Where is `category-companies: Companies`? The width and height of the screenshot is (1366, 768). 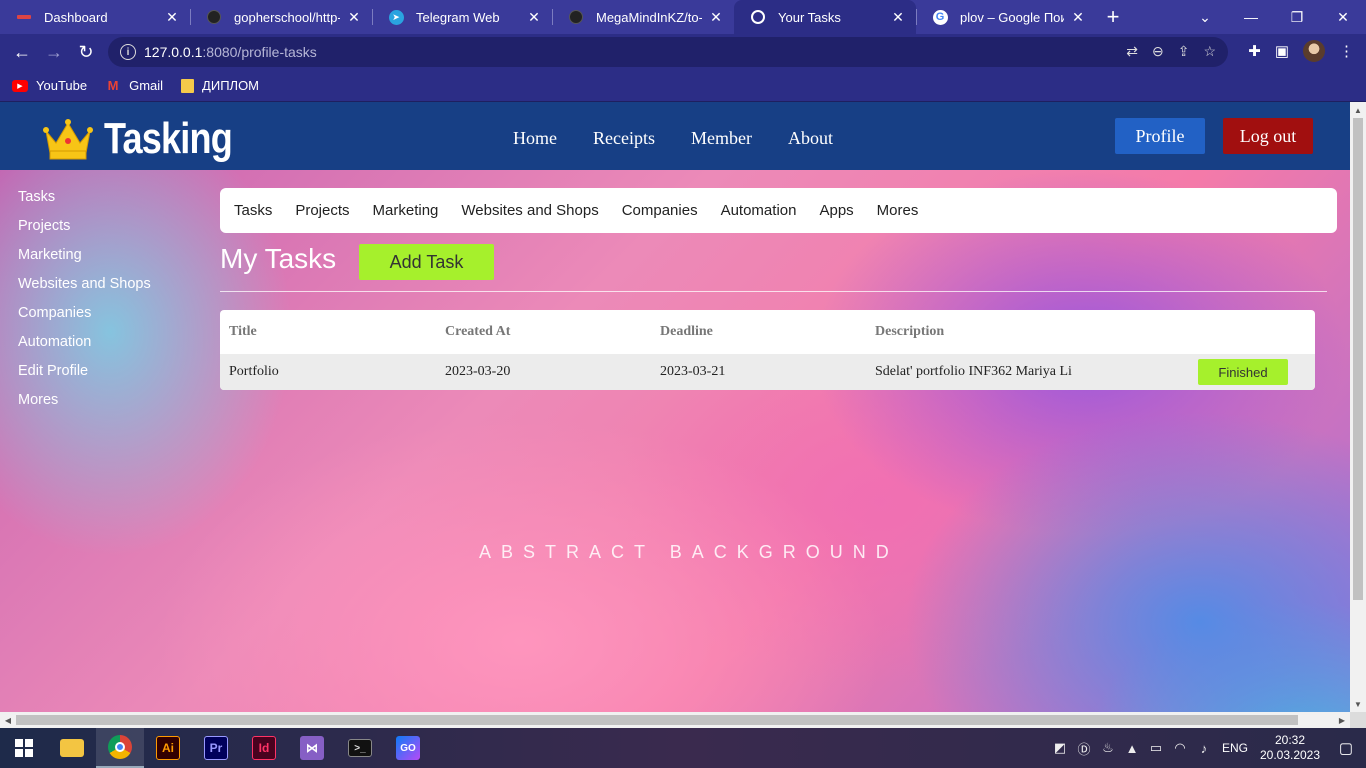
category-companies: Companies is located at coordinates (660, 210).